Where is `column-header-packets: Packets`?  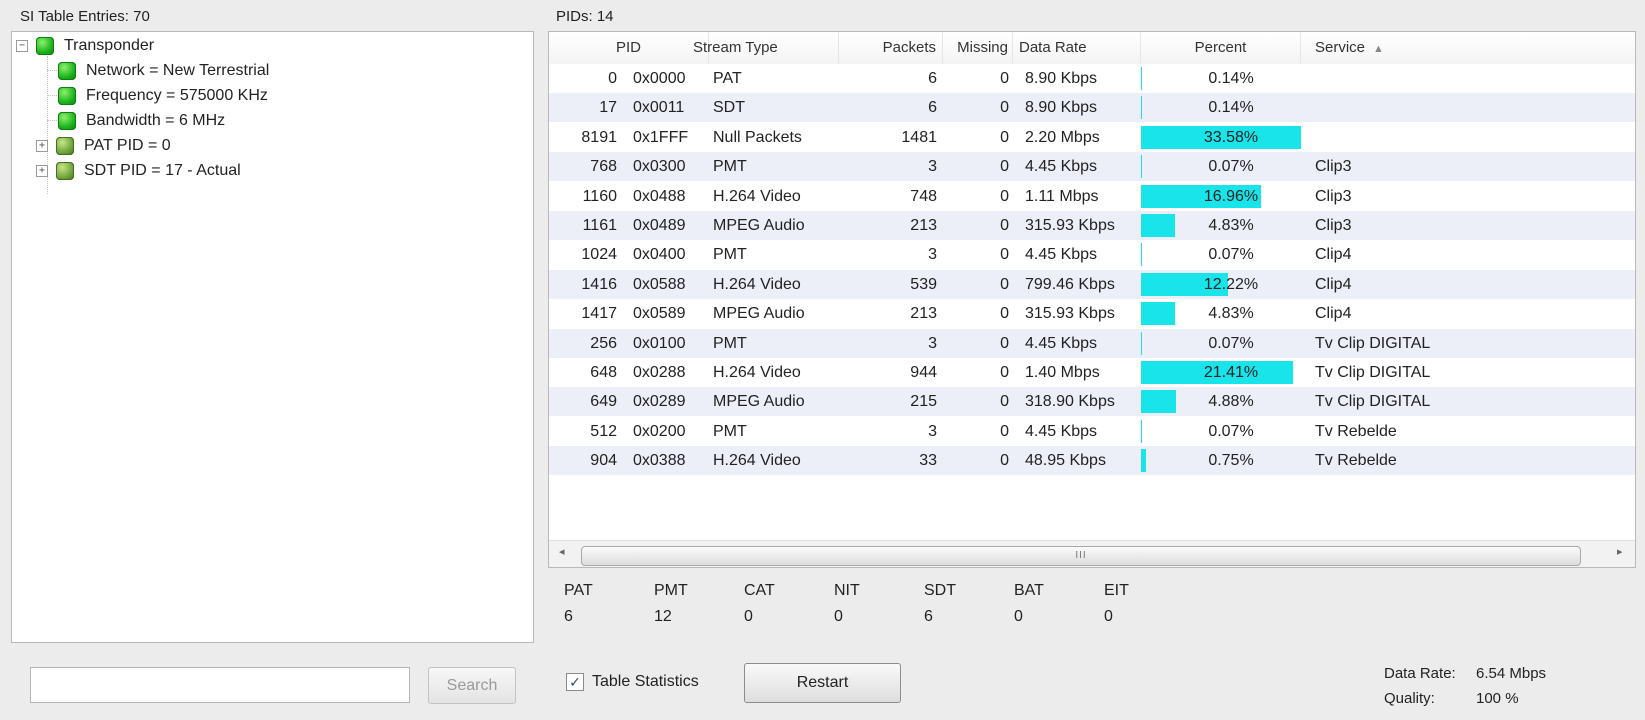
column-header-packets: Packets is located at coordinates (891, 48).